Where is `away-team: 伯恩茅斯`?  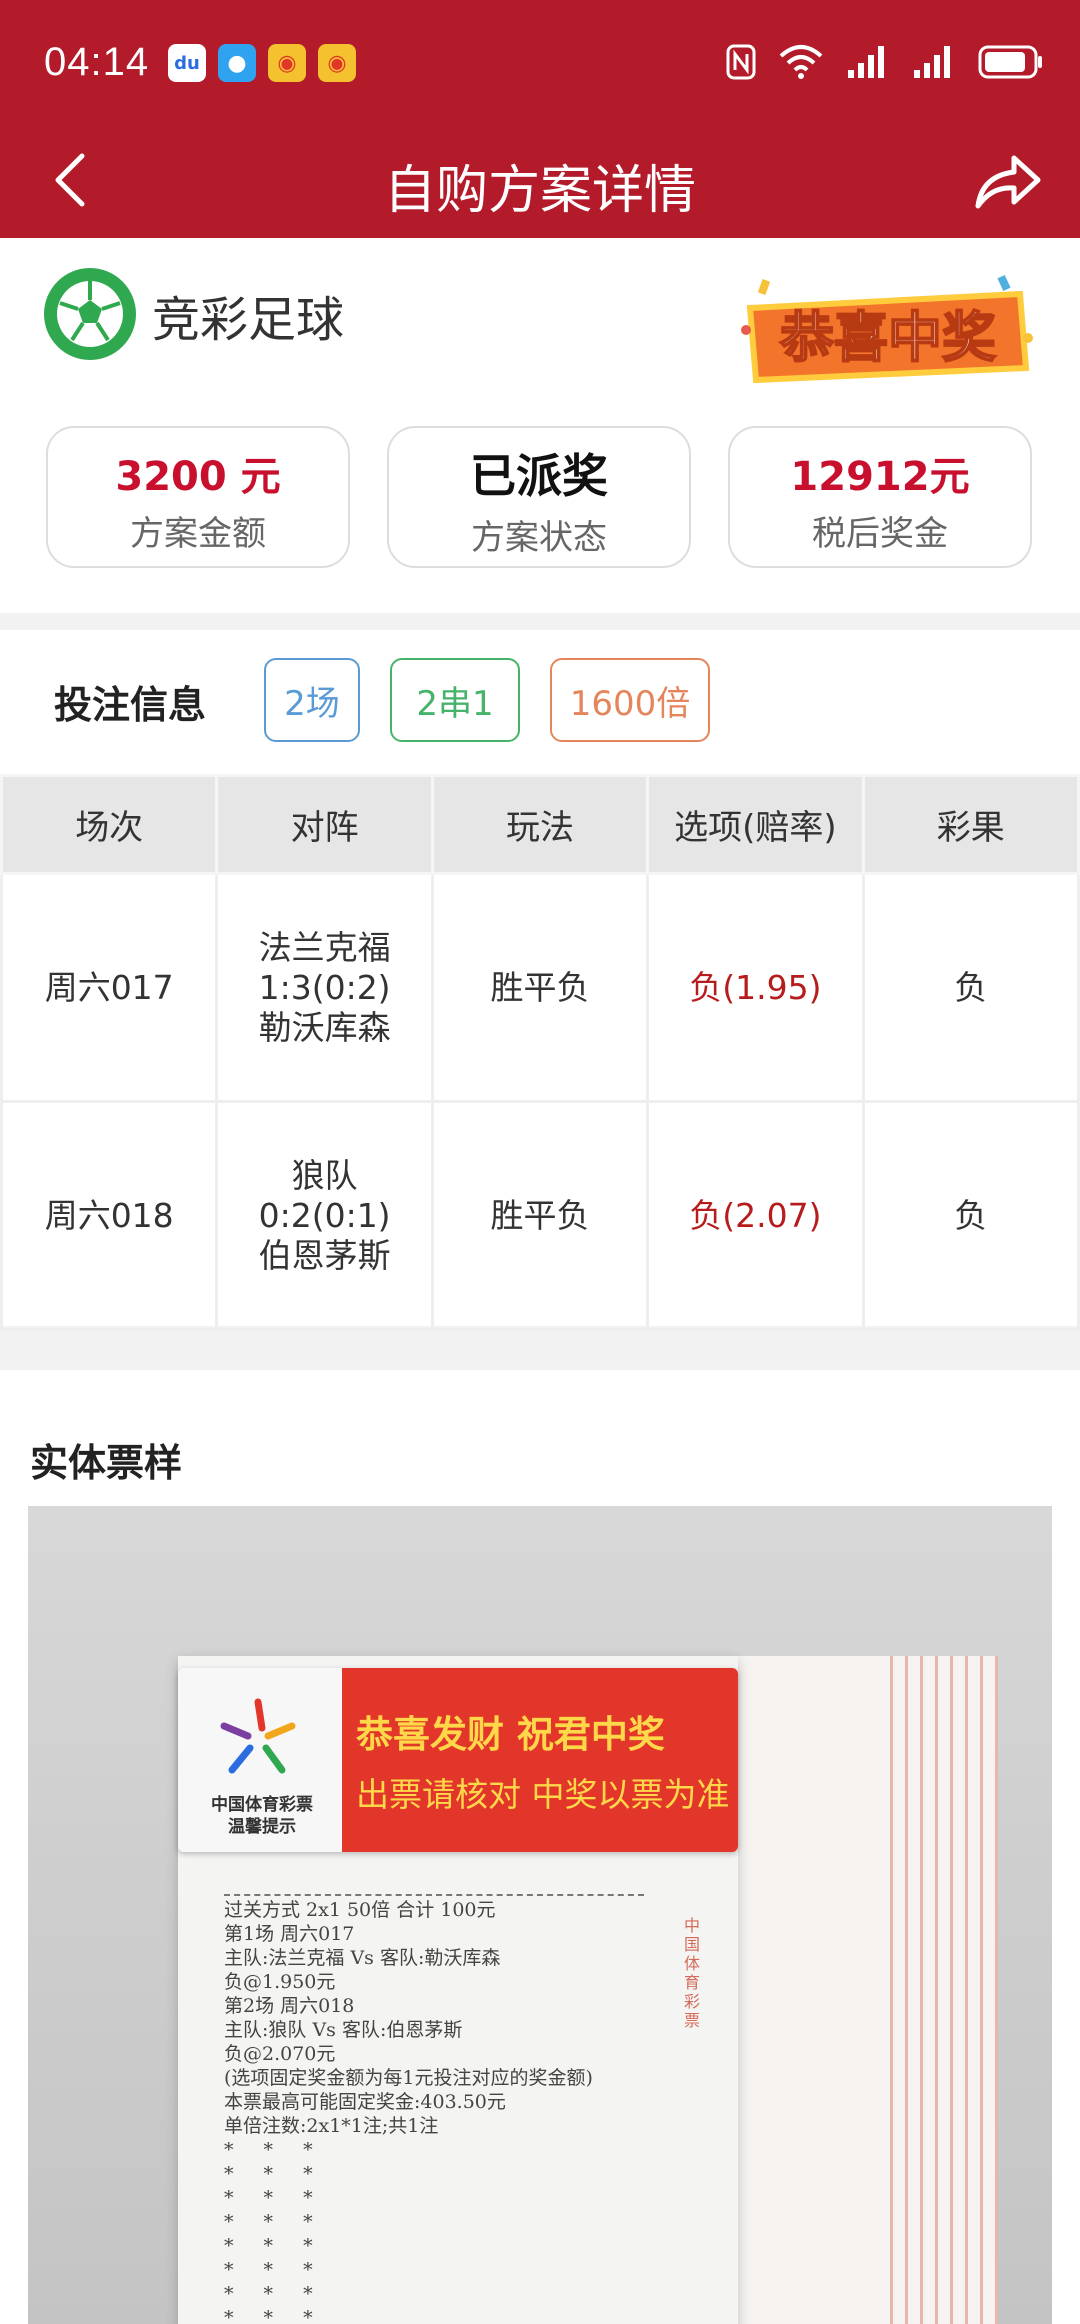
away-team: 伯恩茅斯 is located at coordinates (324, 1255).